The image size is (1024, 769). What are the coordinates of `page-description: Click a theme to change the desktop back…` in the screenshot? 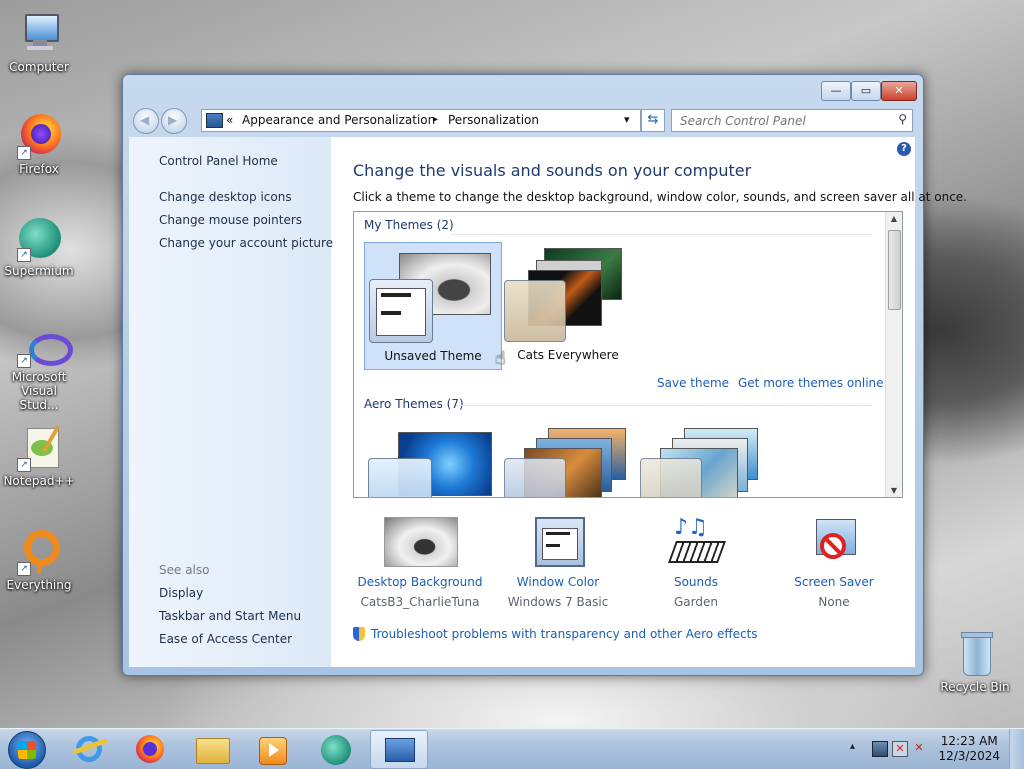 It's located at (660, 197).